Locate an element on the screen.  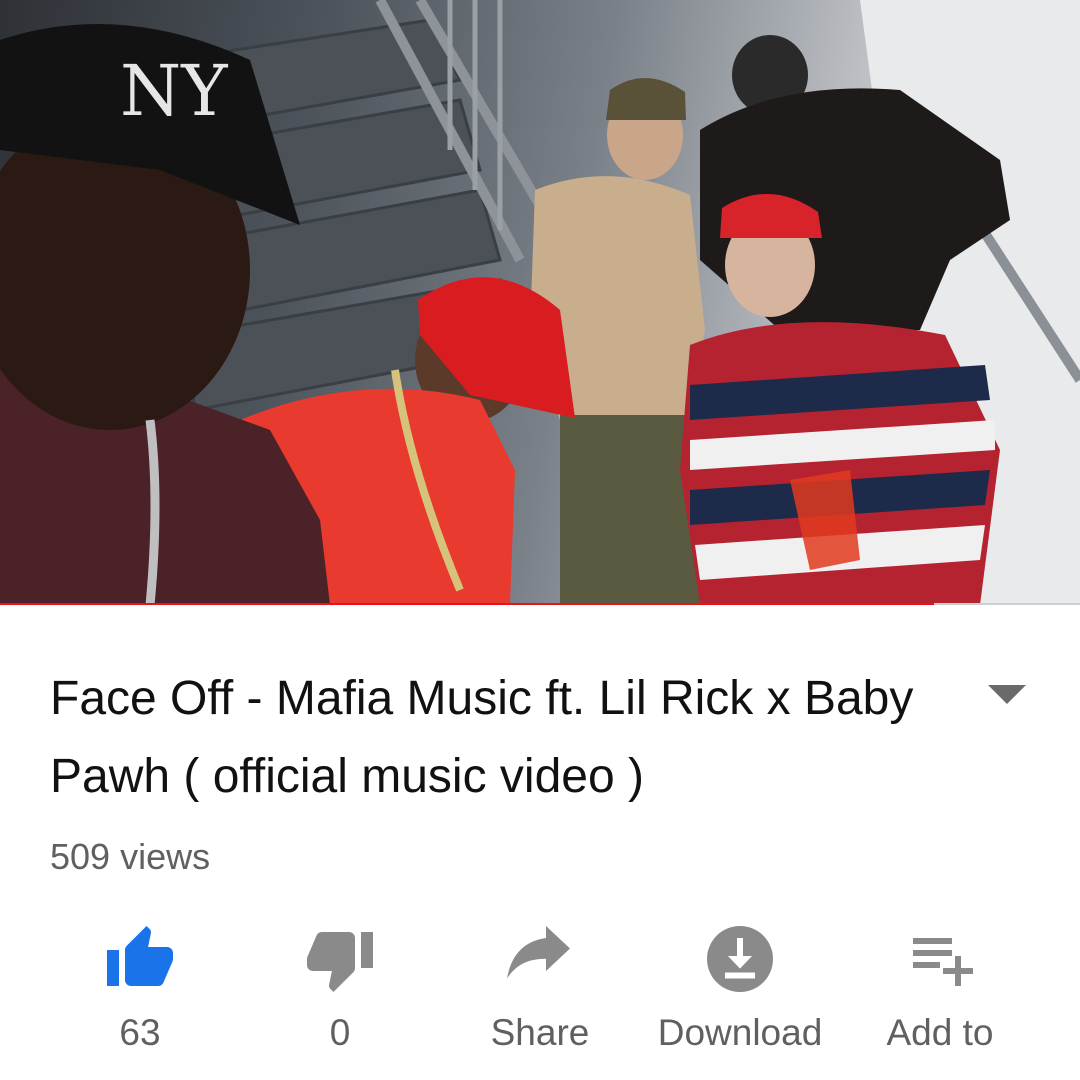
svg-text: NY is located at coordinates (174, 91).